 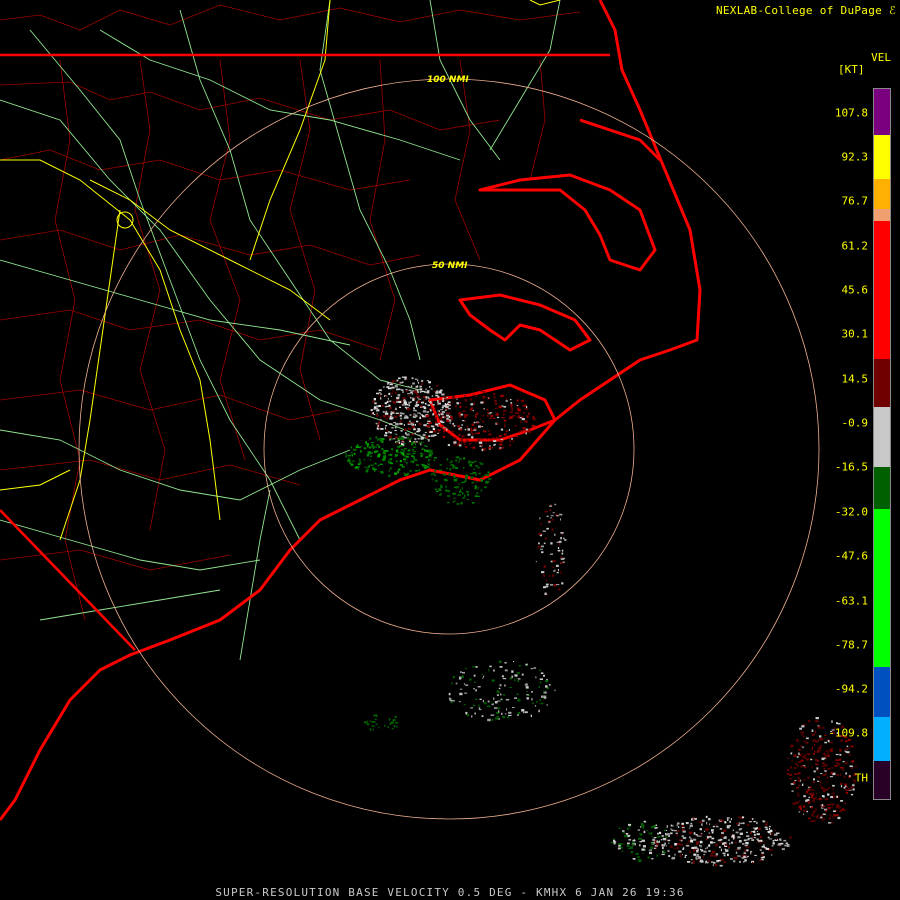 What do you see at coordinates (799, 10) in the screenshot?
I see `credit-label: NEXLAB-College of DuPage` at bounding box center [799, 10].